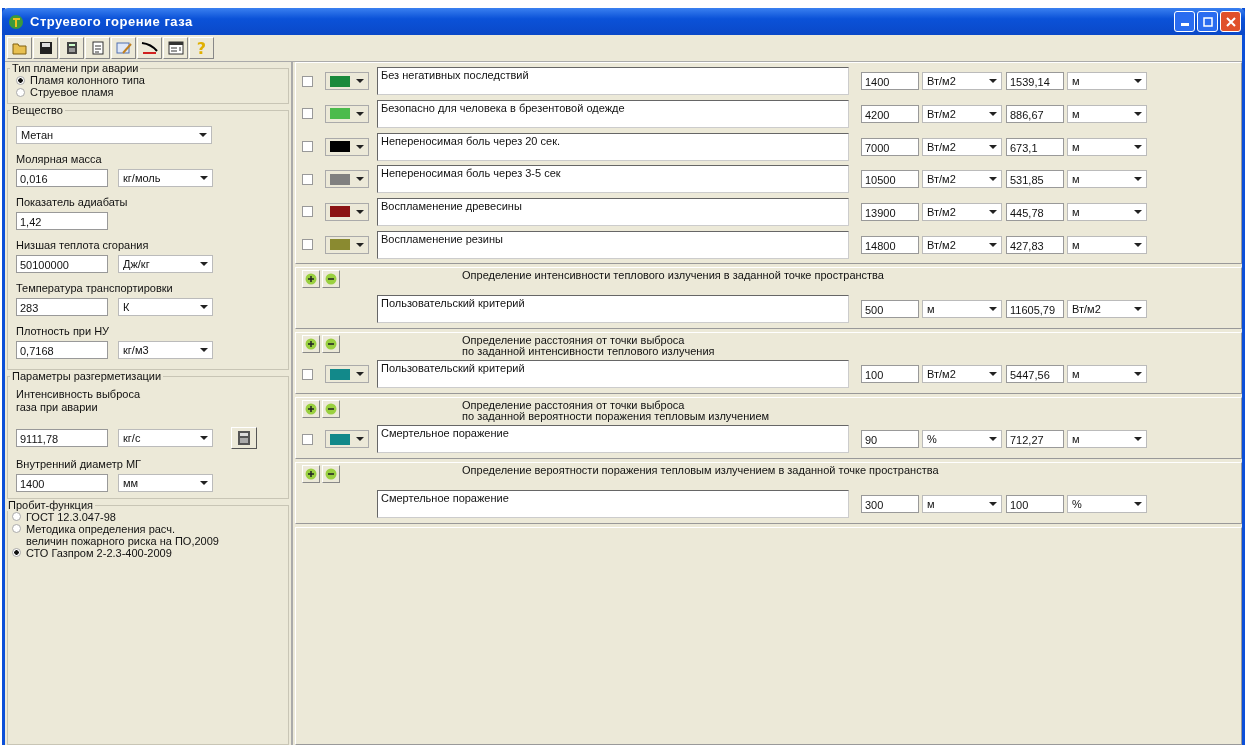 Image resolution: width=1253 pixels, height=745 pixels. Describe the element at coordinates (890, 309) in the screenshot. I see `input-field: 500` at that location.